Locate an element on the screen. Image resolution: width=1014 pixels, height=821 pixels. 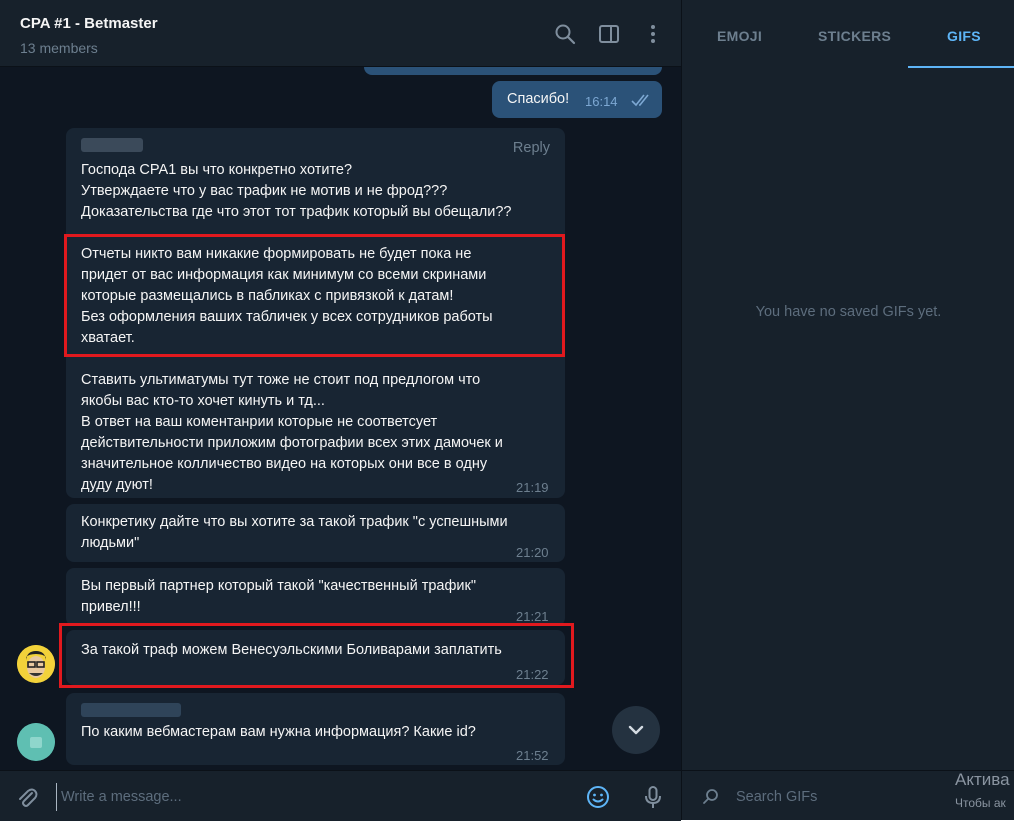
tab-emoji: EMOJI is located at coordinates (739, 36).